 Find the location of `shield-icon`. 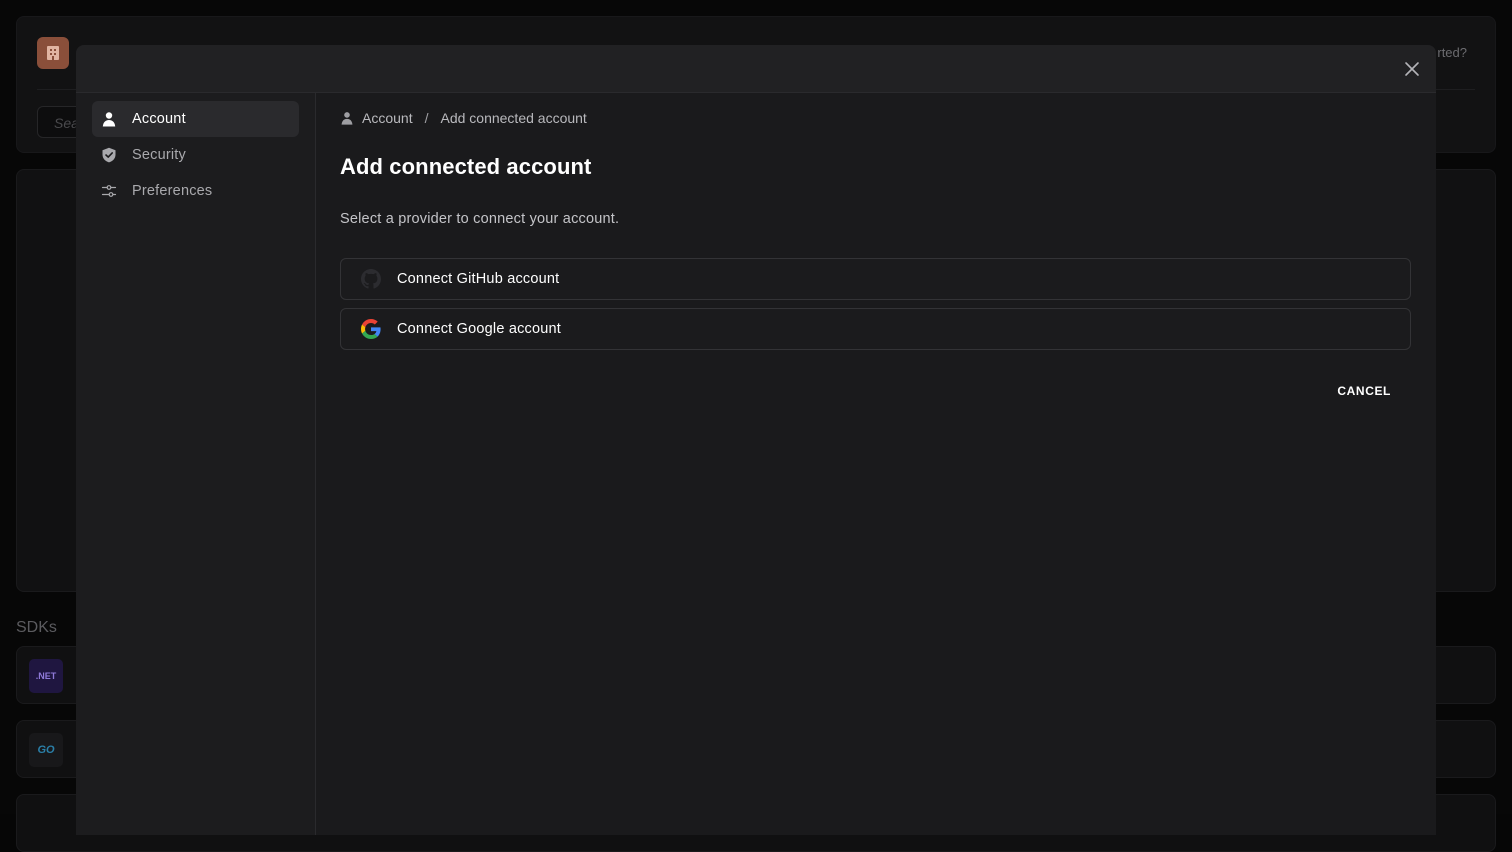

shield-icon is located at coordinates (109, 155).